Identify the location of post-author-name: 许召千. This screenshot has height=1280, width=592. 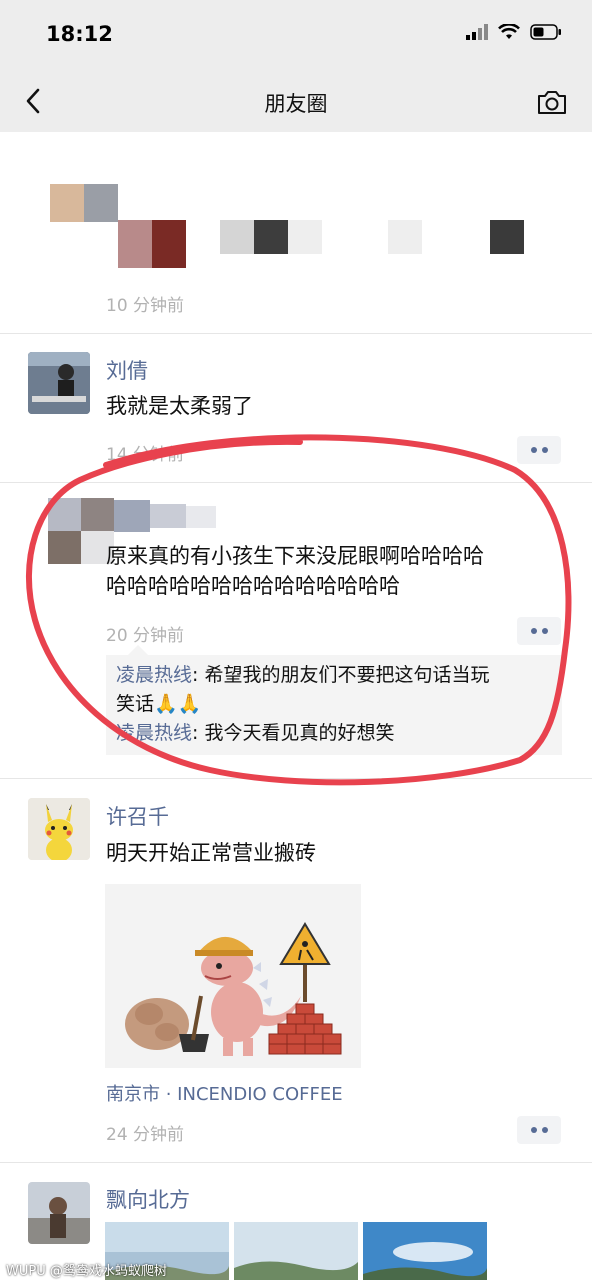
(137, 816).